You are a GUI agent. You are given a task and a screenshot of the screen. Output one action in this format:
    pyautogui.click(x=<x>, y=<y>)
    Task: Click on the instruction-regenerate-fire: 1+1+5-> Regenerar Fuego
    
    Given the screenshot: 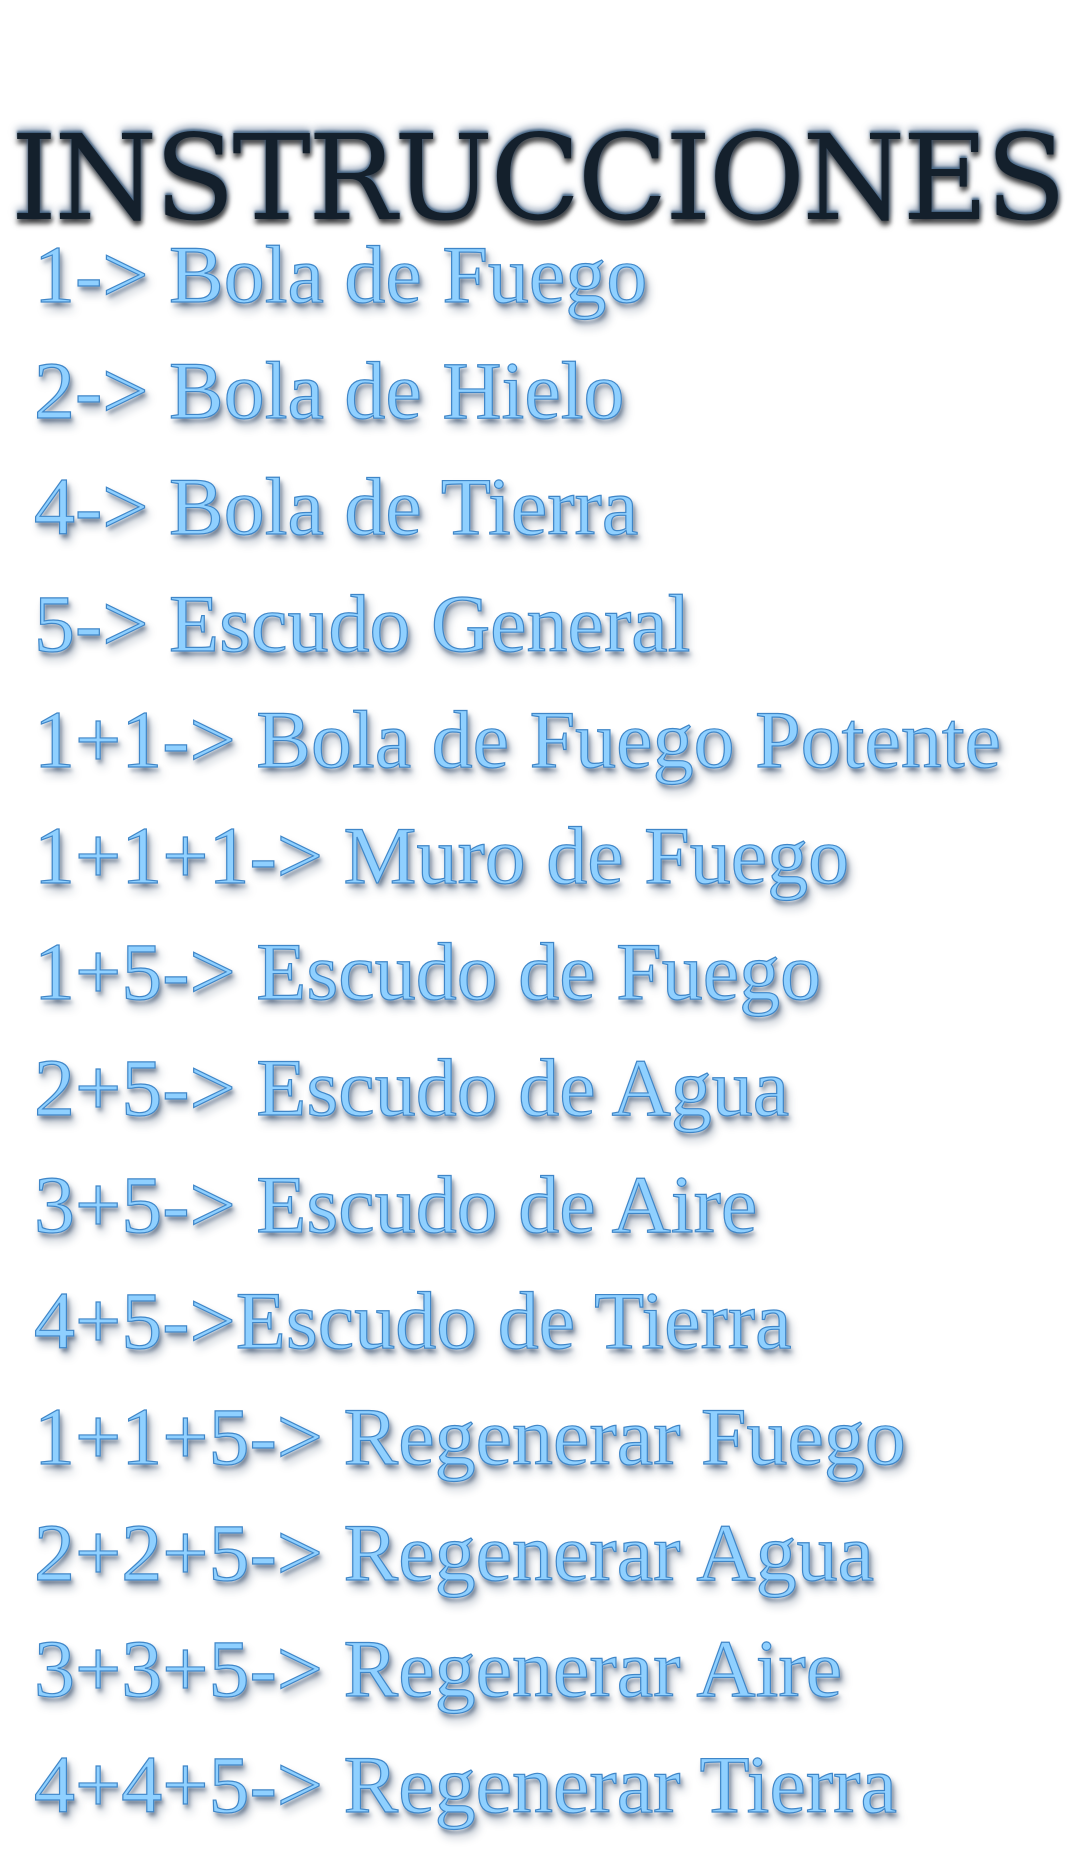 What is the action you would take?
    pyautogui.click(x=469, y=1436)
    